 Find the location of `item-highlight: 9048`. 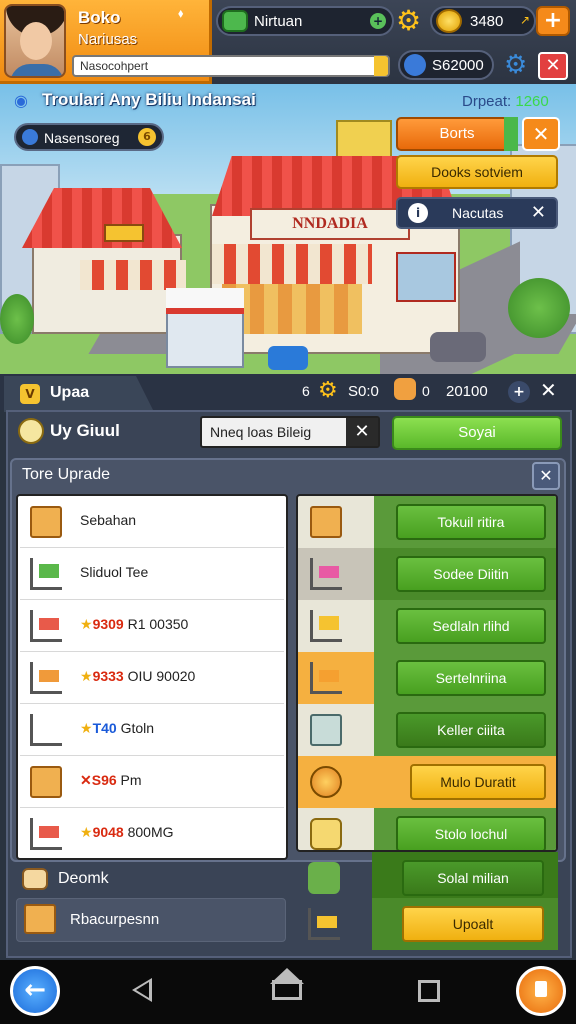

item-highlight: 9048 is located at coordinates (108, 832).